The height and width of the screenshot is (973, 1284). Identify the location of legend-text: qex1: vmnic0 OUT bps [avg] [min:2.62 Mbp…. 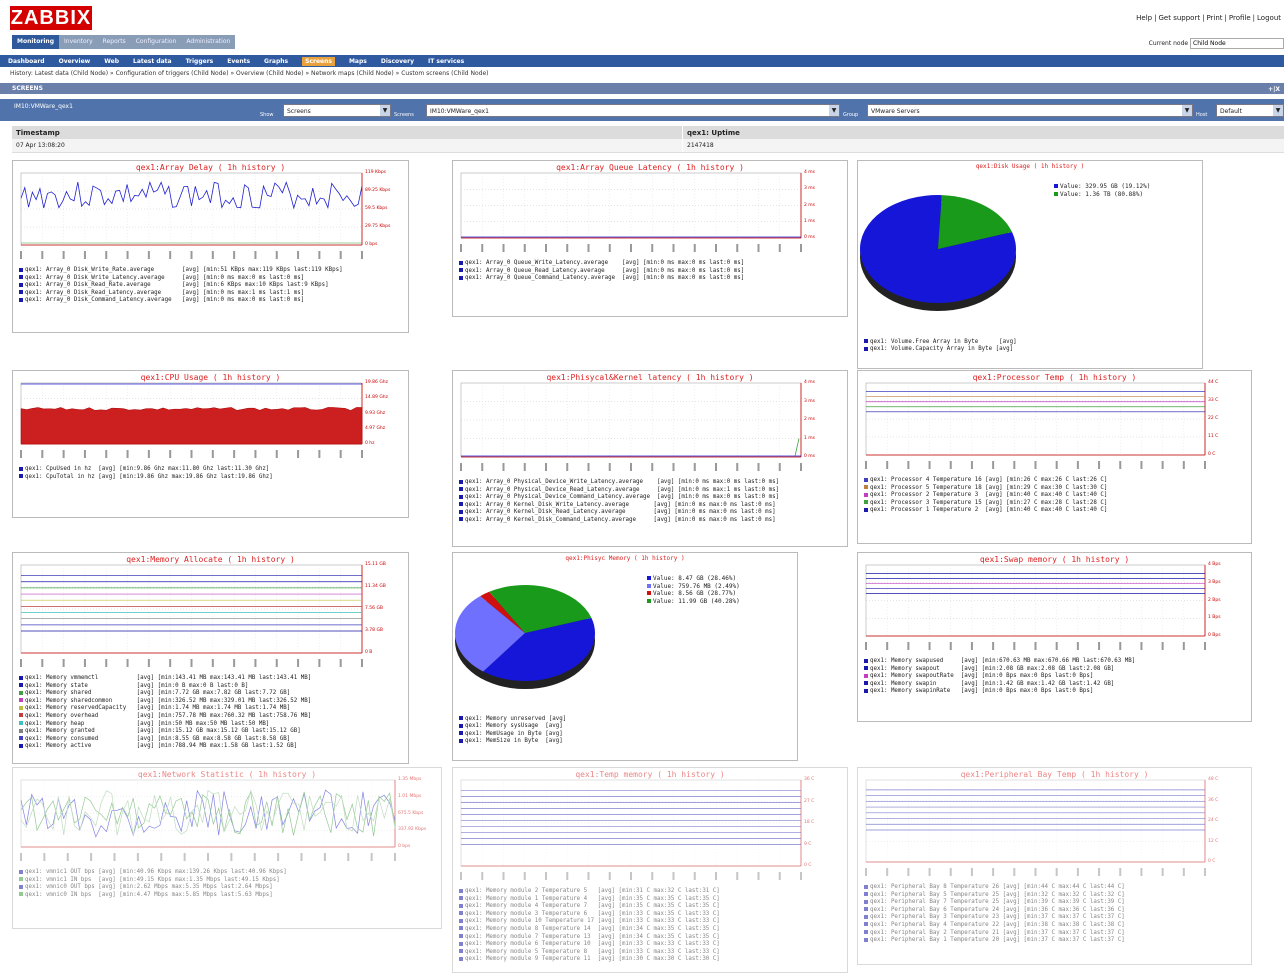
(149, 887).